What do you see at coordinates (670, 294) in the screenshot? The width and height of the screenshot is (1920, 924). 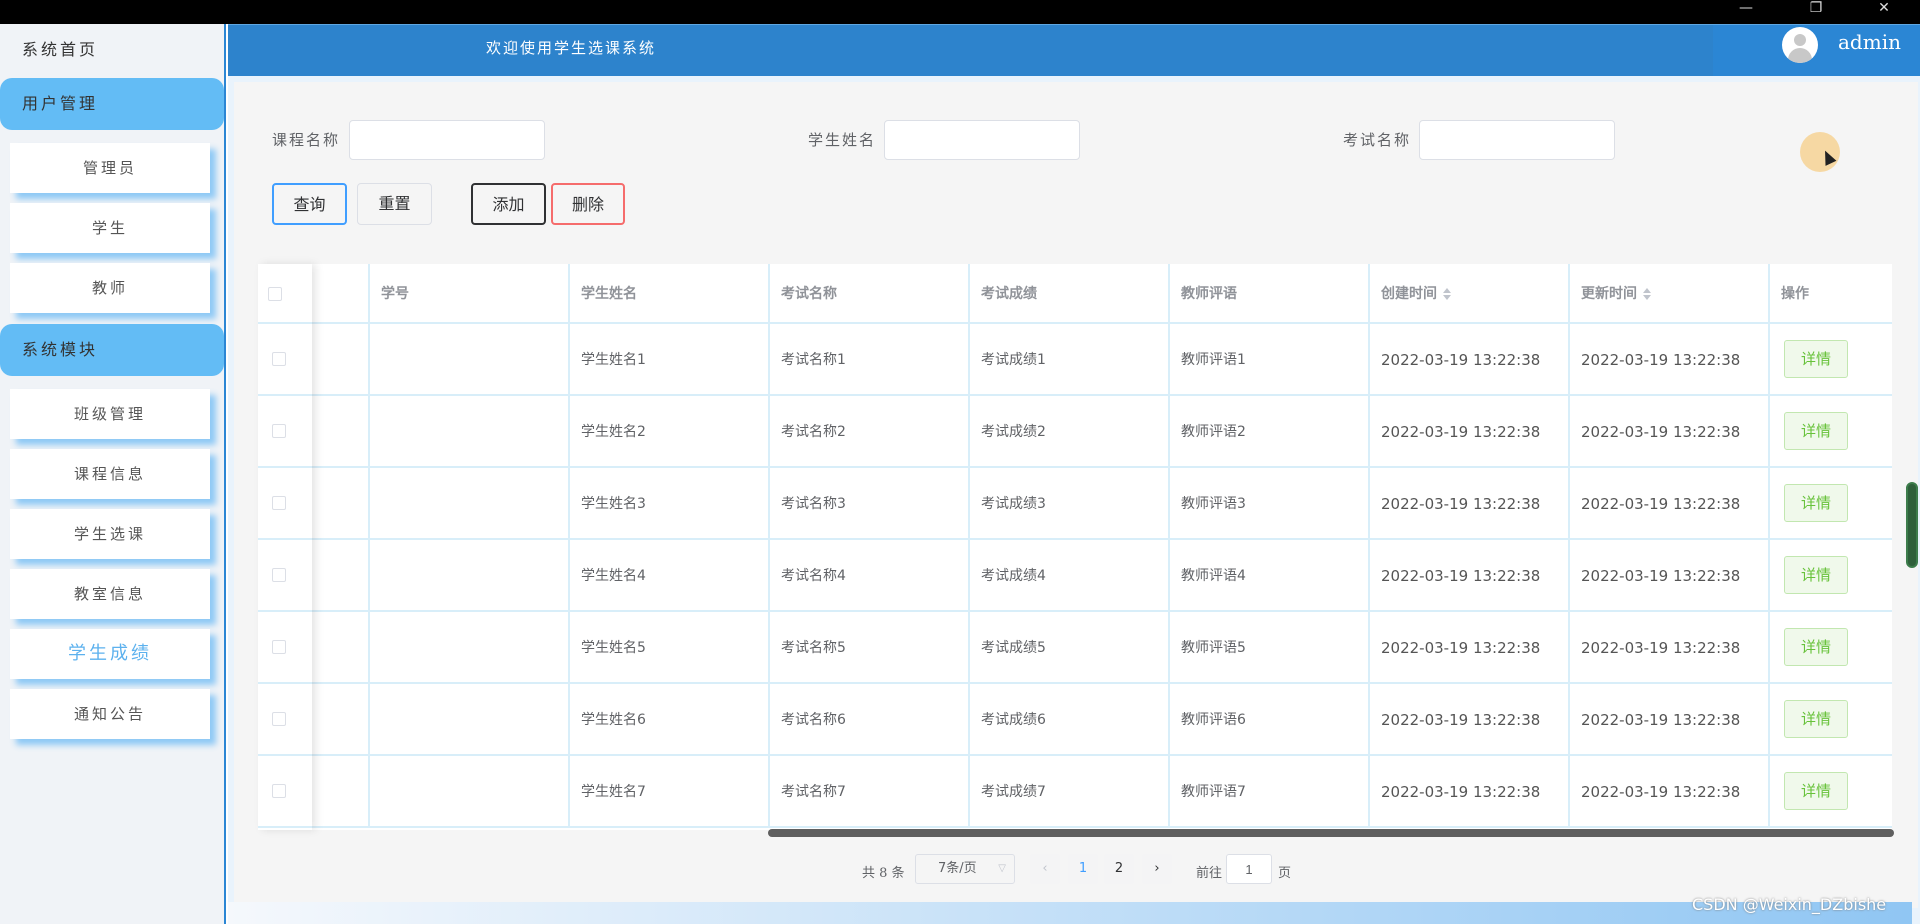 I see `column-header-student-name: 学生姓名` at bounding box center [670, 294].